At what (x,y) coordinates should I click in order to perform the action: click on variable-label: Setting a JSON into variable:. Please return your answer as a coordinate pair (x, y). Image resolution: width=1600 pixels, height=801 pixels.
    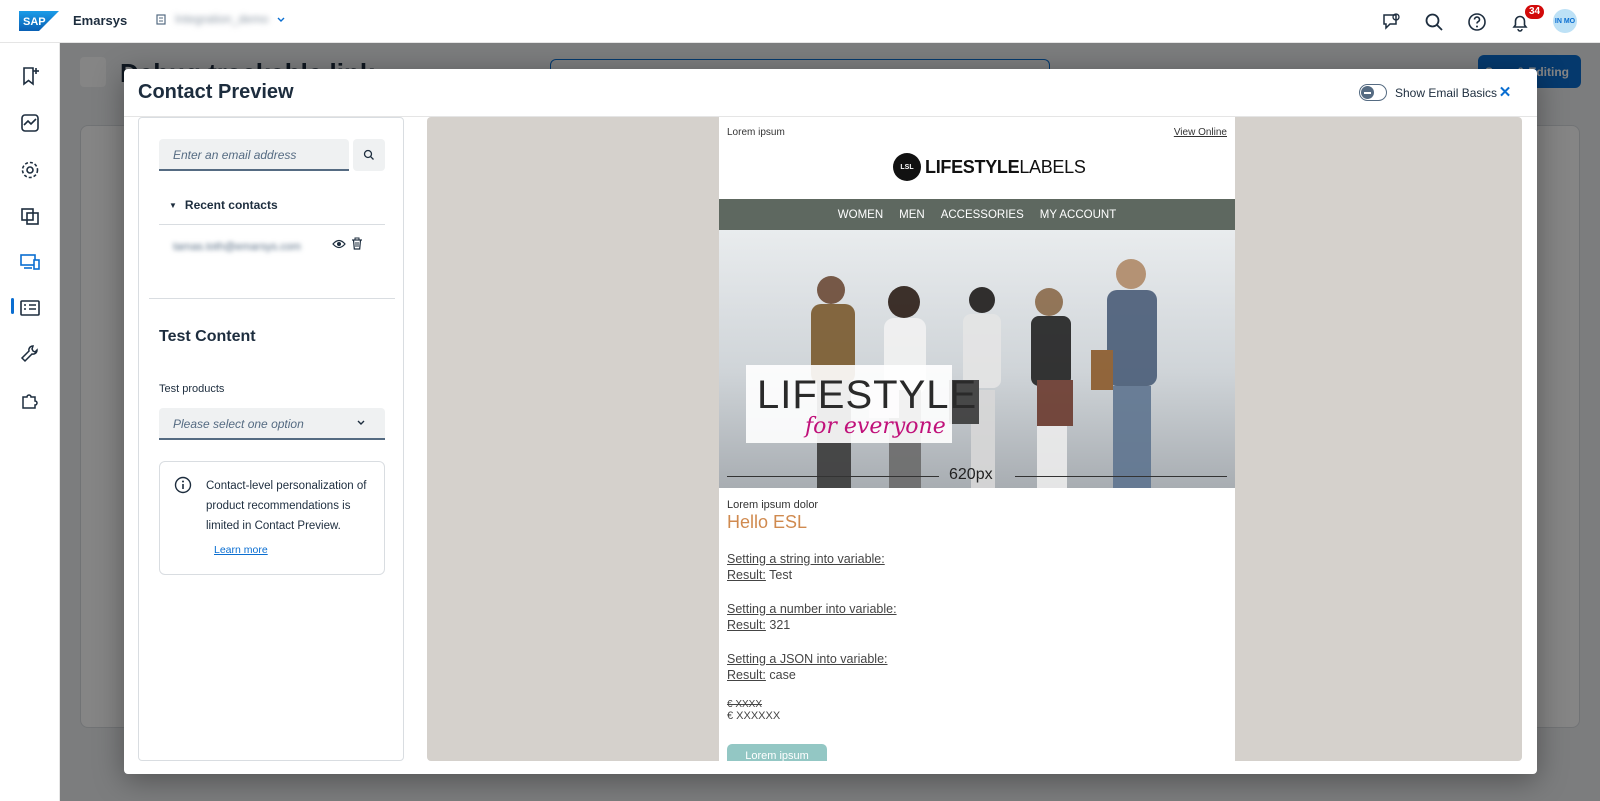
    Looking at the image, I should click on (807, 659).